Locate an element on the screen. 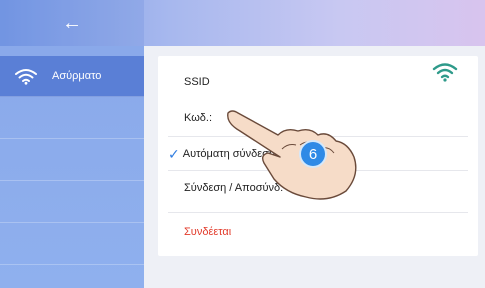  step-number: 6 is located at coordinates (313, 154).